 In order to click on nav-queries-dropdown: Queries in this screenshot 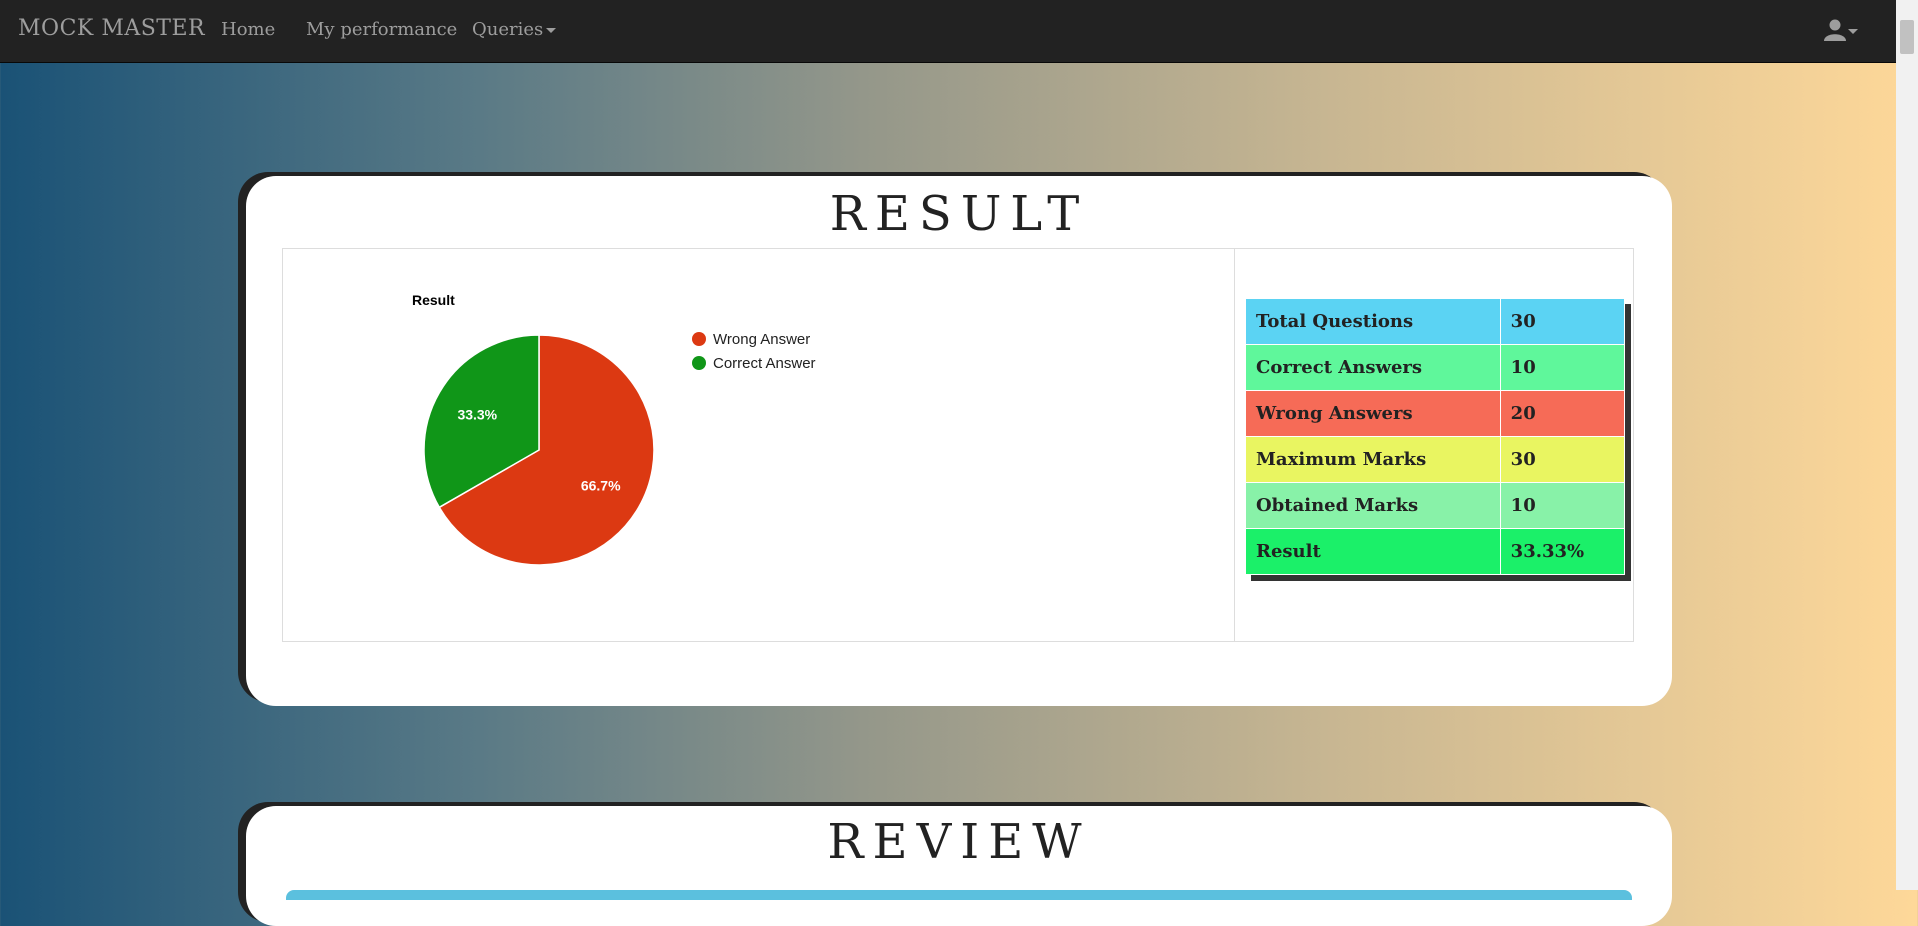, I will do `click(514, 29)`.